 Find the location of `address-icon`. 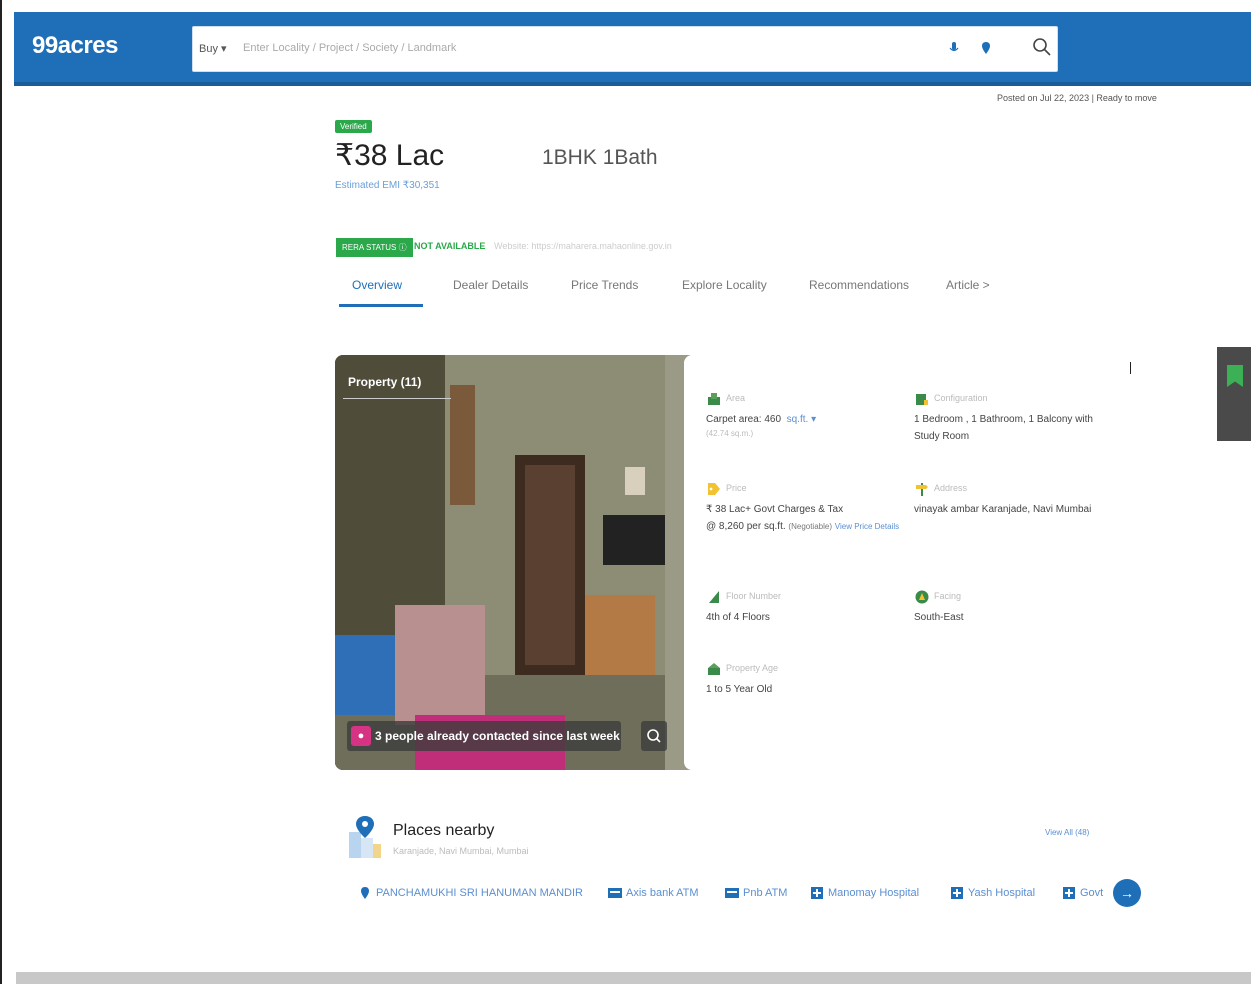

address-icon is located at coordinates (922, 489).